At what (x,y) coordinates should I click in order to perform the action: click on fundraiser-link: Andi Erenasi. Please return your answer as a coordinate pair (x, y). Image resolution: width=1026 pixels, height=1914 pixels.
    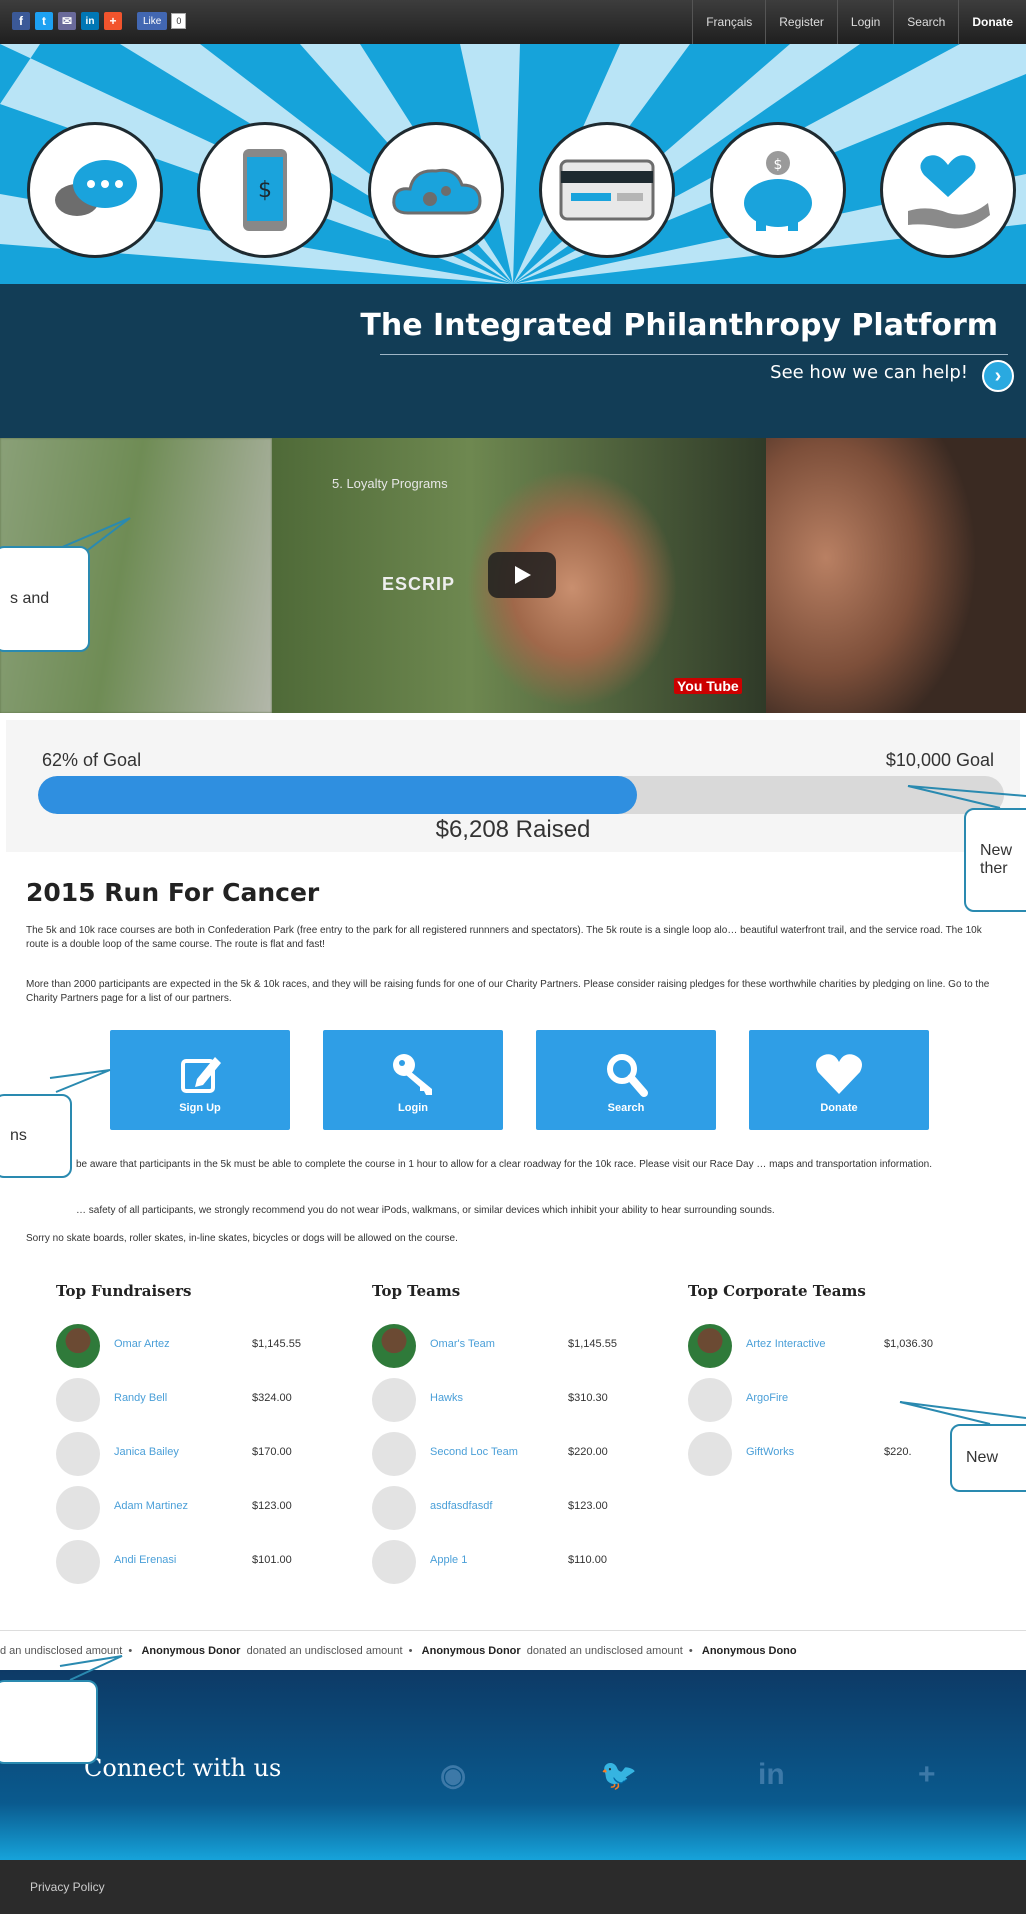
    Looking at the image, I should click on (145, 1560).